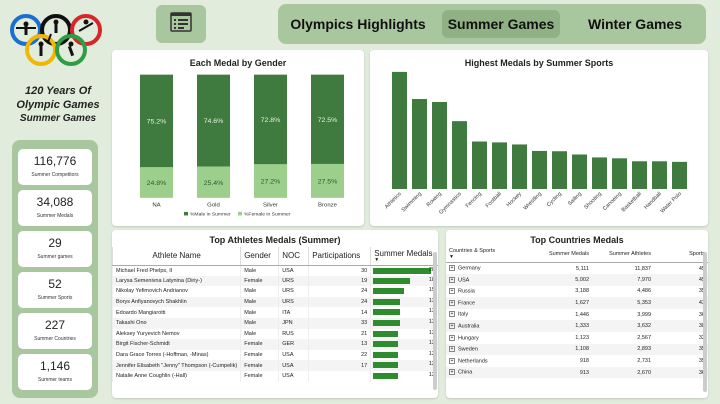 This screenshot has height=404, width=720. I want to click on kpi-value: 29, so click(55, 243).